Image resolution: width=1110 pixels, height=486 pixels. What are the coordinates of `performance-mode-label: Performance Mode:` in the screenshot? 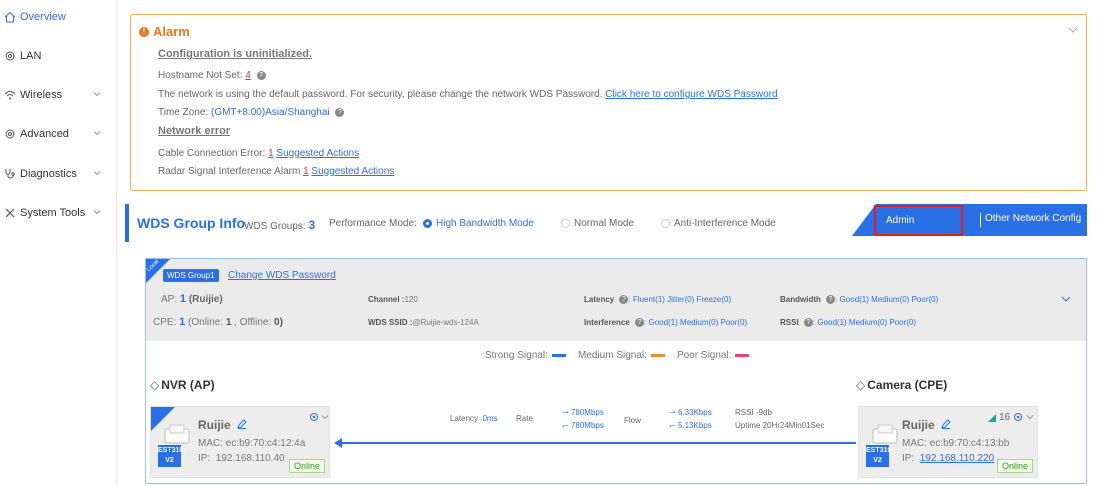 It's located at (373, 223).